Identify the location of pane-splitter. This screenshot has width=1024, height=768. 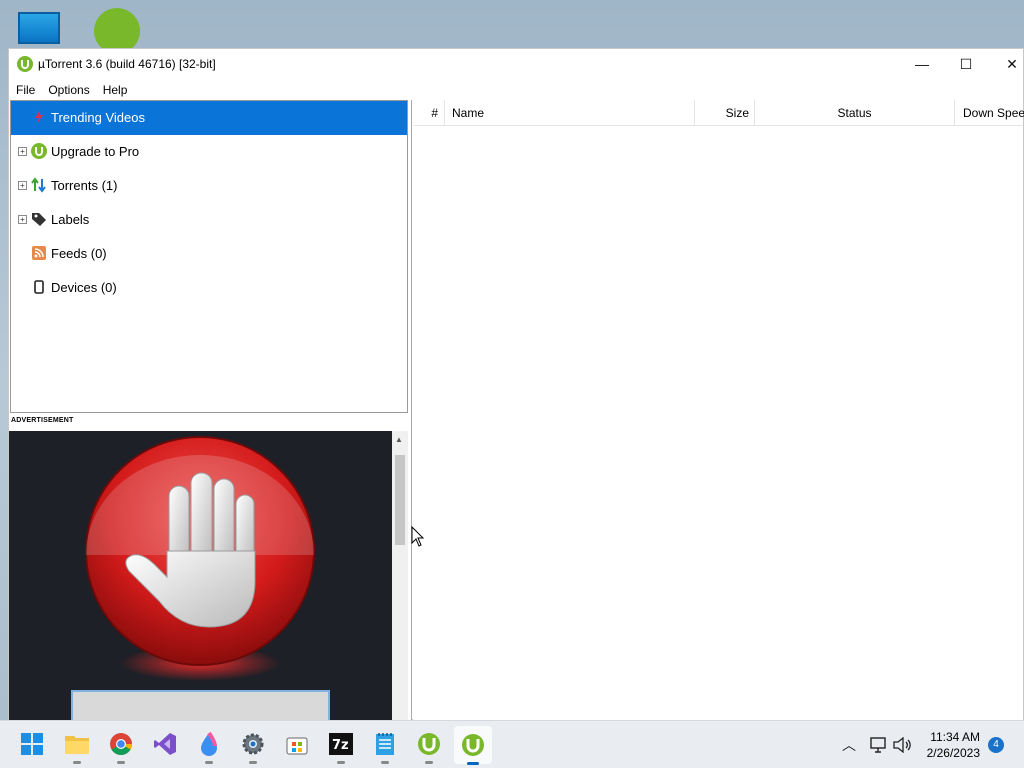
(410, 410).